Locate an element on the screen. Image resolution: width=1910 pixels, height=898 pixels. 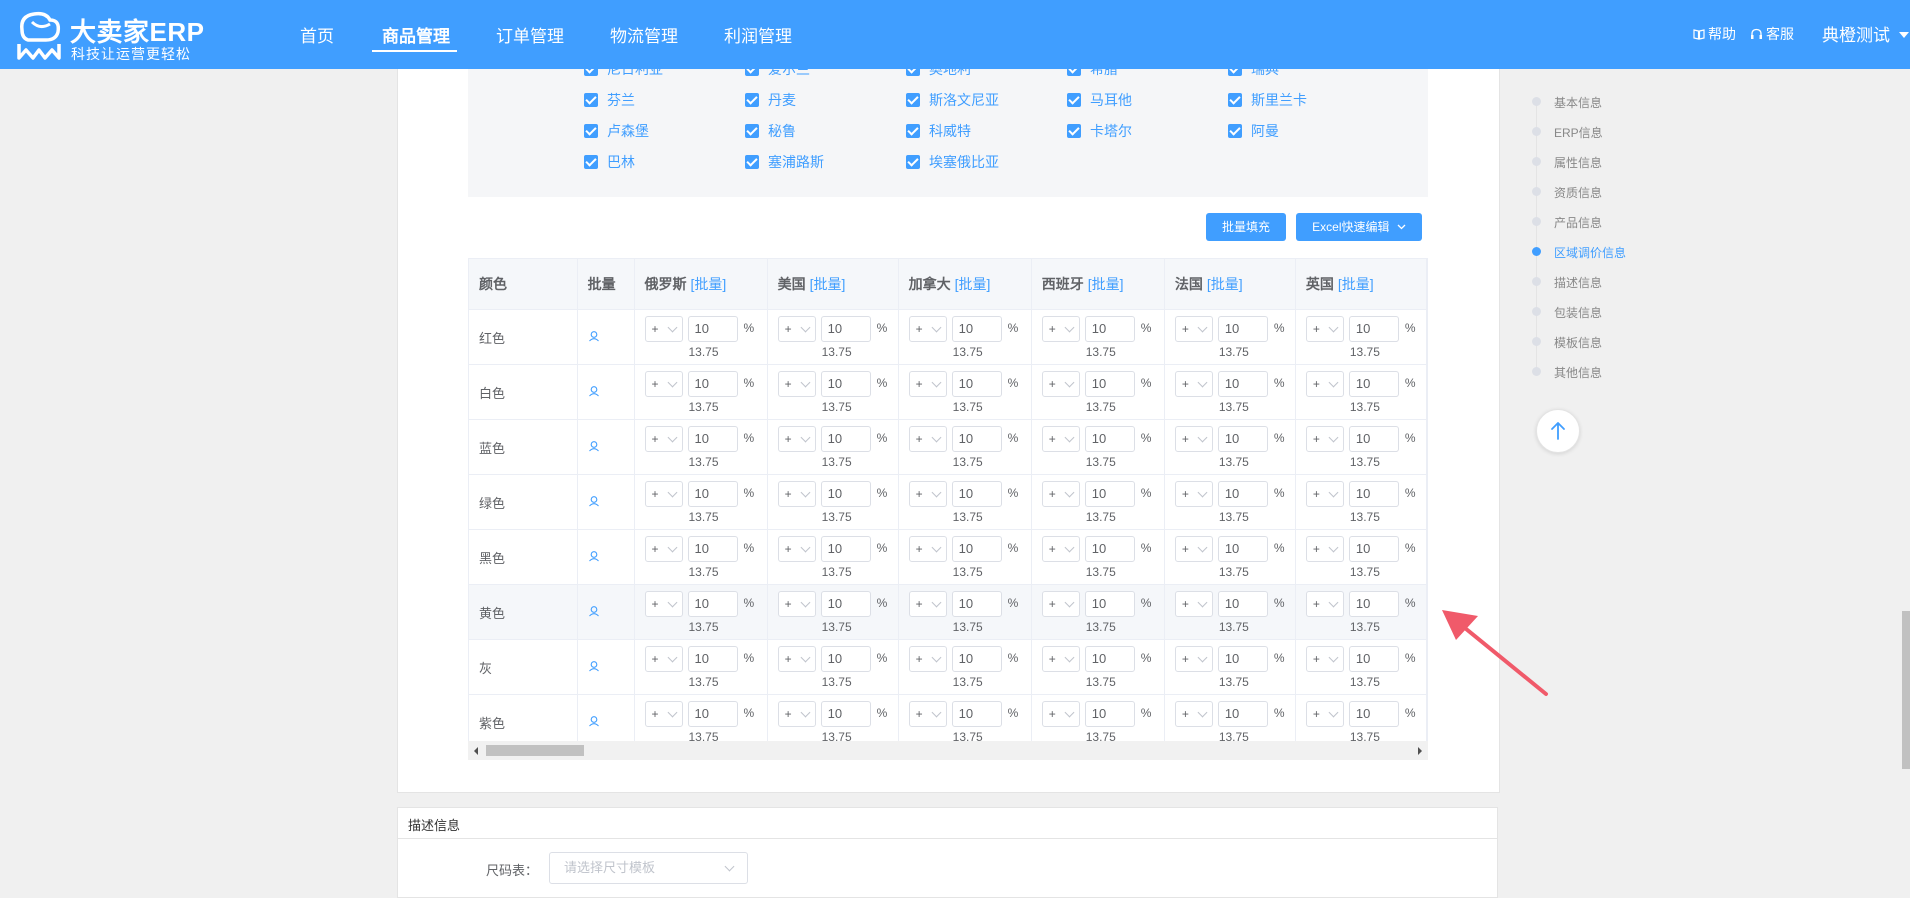
country-checkbox: 巴林 is located at coordinates (609, 162).